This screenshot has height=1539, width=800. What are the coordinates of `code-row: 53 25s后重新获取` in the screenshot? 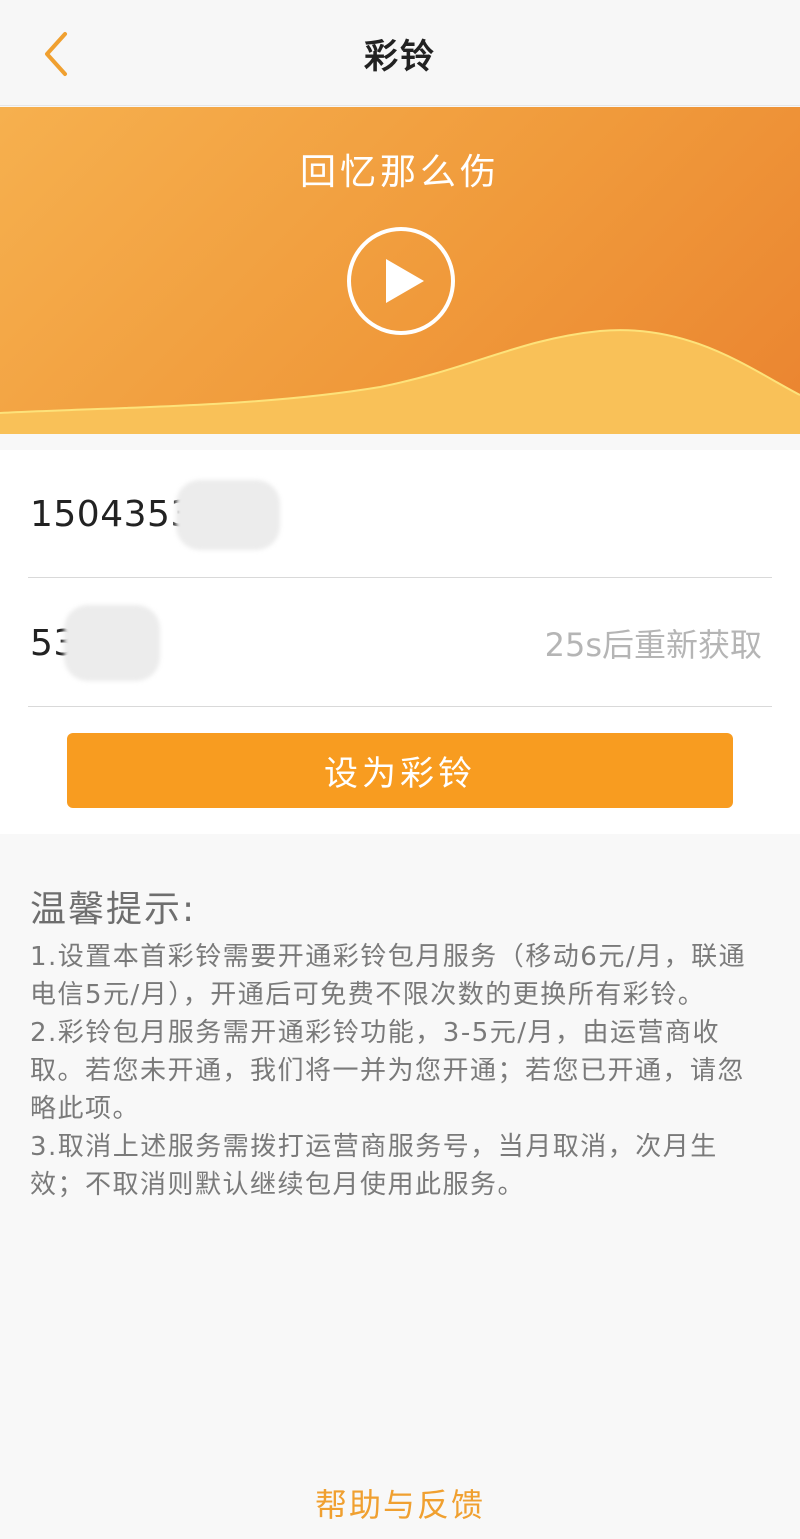 It's located at (400, 643).